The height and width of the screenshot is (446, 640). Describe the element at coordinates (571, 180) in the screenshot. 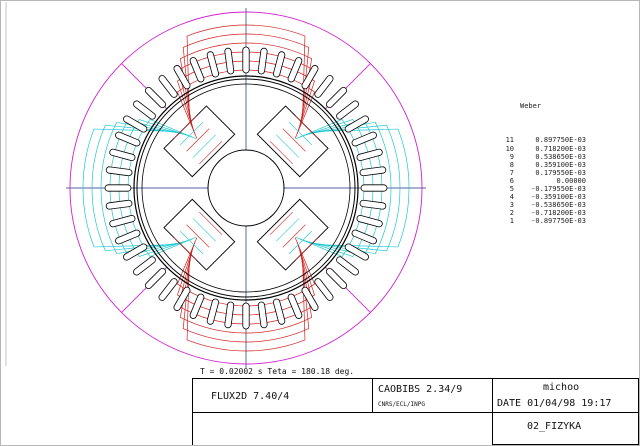

I see `legend-level-value: 0.00000` at that location.